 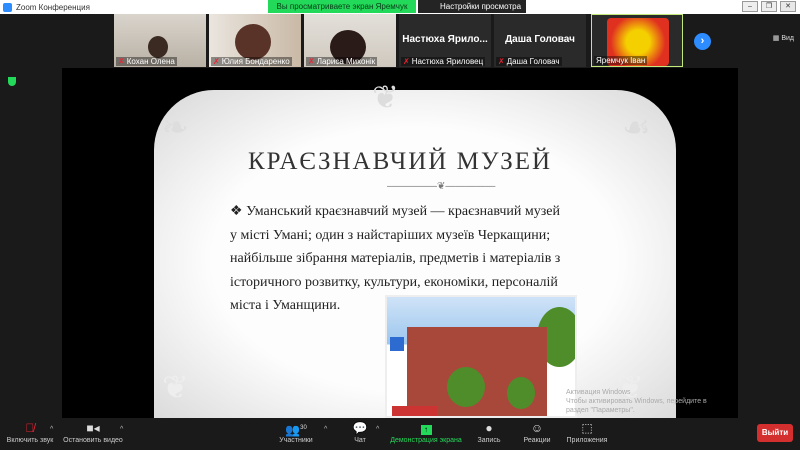 I want to click on participants-label: Участники, so click(x=296, y=440).